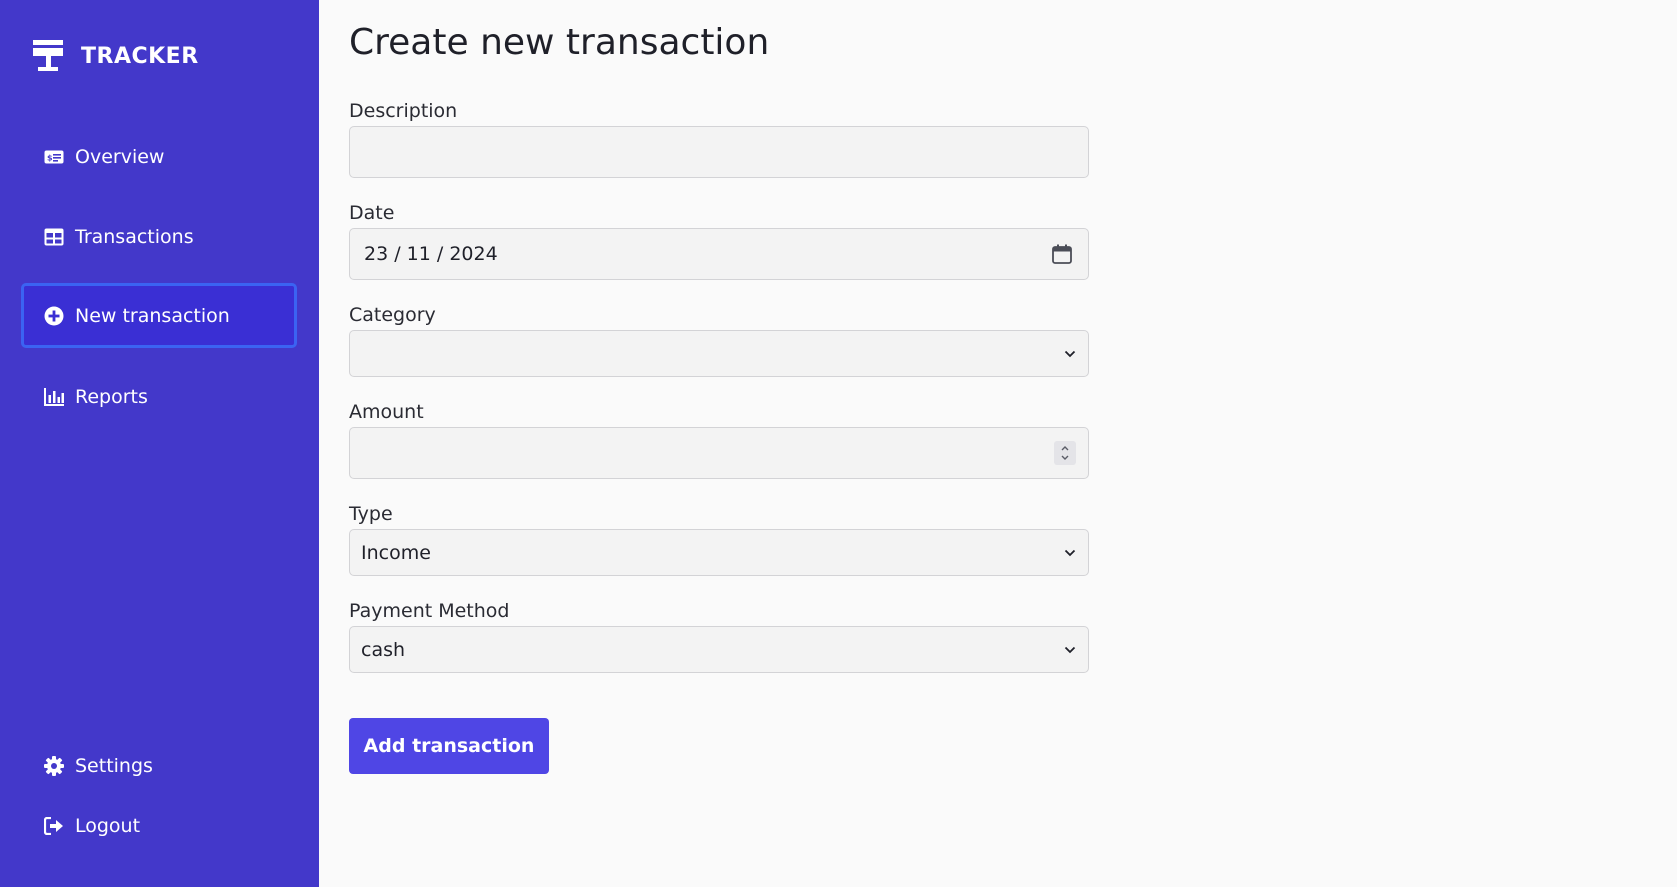 The image size is (1677, 887). I want to click on date-label: Date, so click(372, 213).